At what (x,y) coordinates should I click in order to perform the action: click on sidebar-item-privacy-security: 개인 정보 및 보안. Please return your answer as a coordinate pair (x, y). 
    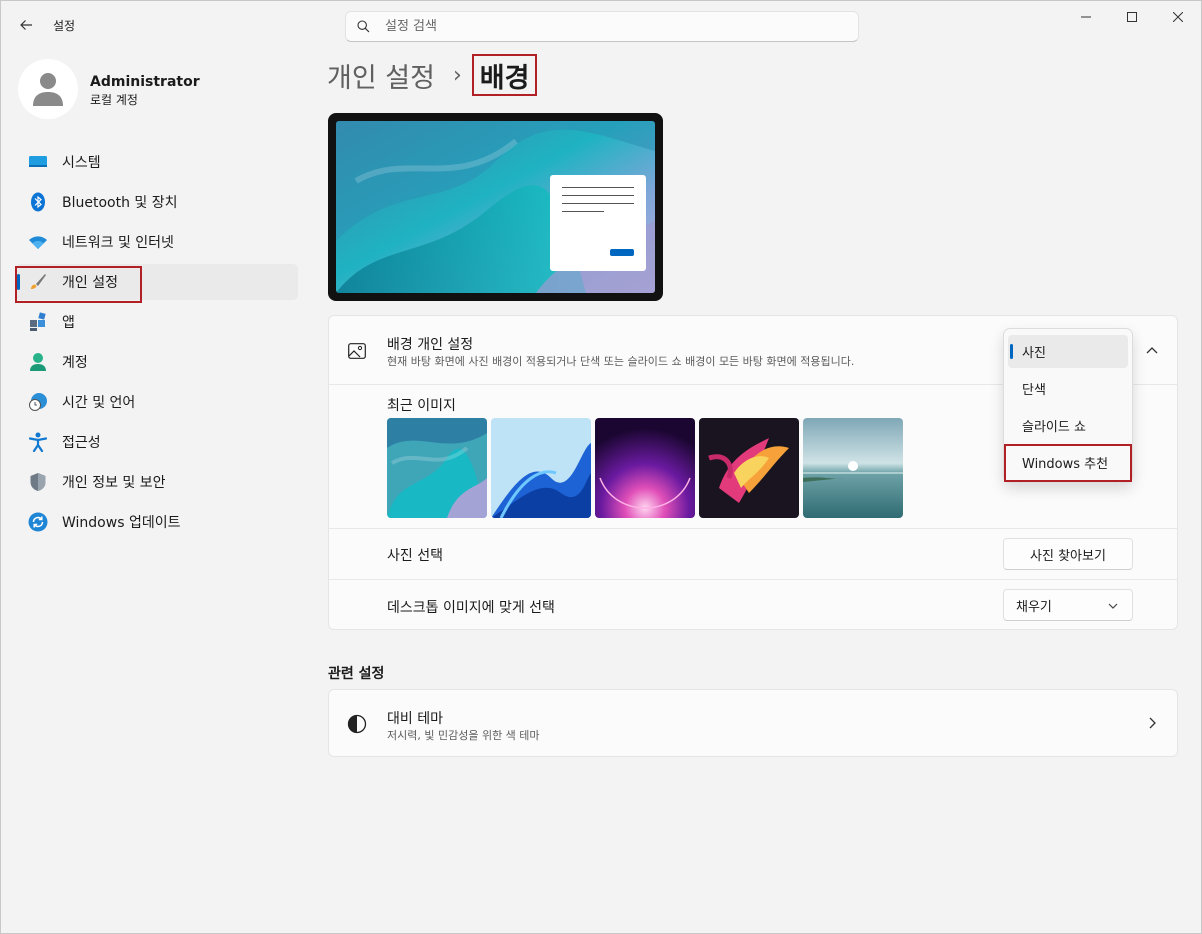
    Looking at the image, I should click on (156, 482).